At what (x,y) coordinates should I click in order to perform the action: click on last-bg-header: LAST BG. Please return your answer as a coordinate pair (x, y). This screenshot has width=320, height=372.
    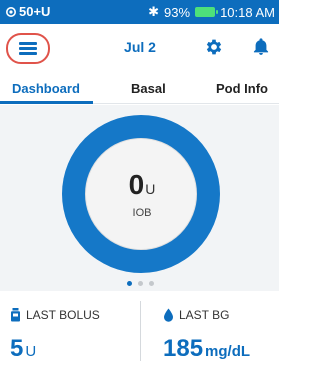
    Looking at the image, I should click on (196, 315).